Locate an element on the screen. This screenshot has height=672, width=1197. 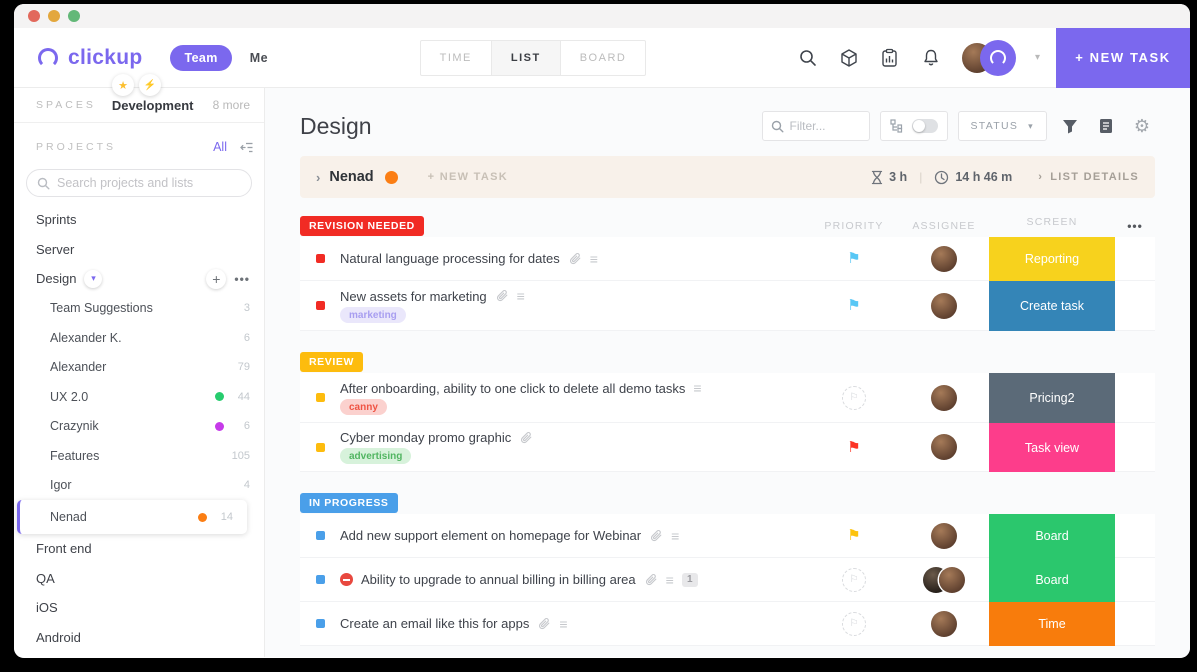
sidebar-item-ios: iOS is located at coordinates (139, 608).